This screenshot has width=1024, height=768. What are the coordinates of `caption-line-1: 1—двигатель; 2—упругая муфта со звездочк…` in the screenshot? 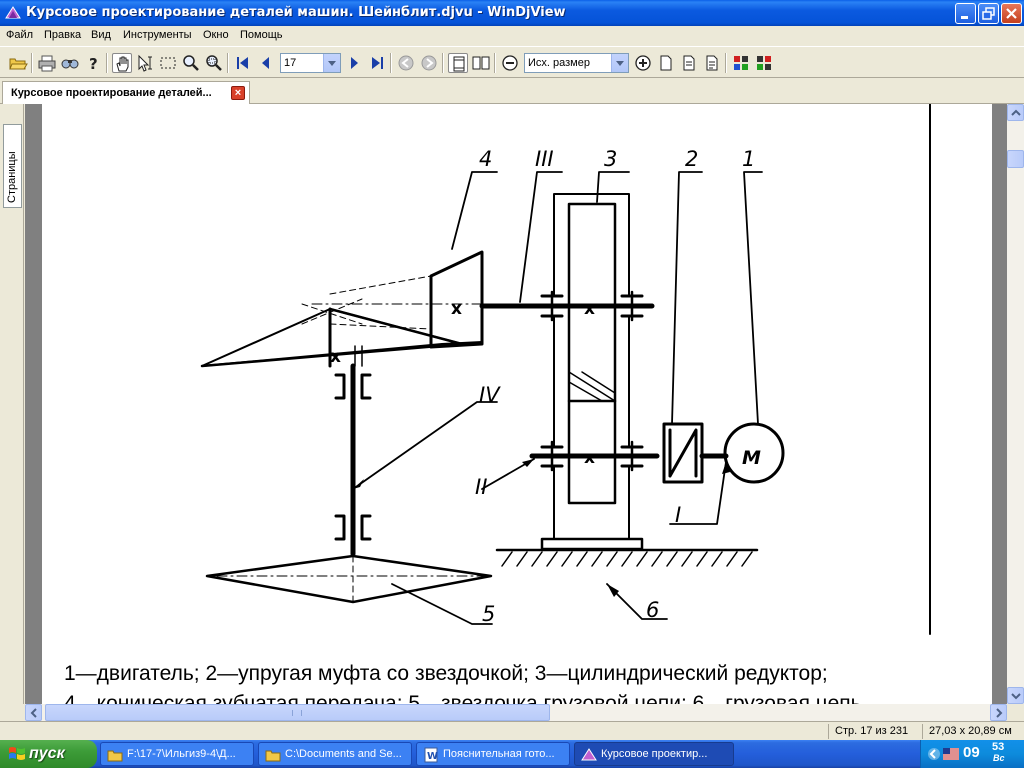 It's located at (446, 673).